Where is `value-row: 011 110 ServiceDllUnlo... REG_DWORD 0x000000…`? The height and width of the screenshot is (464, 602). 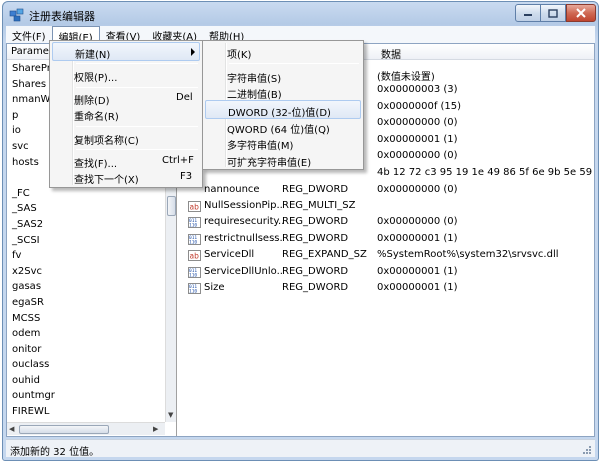 value-row: 011 110 ServiceDllUnlo... REG_DWORD 0x000000… is located at coordinates (386, 272).